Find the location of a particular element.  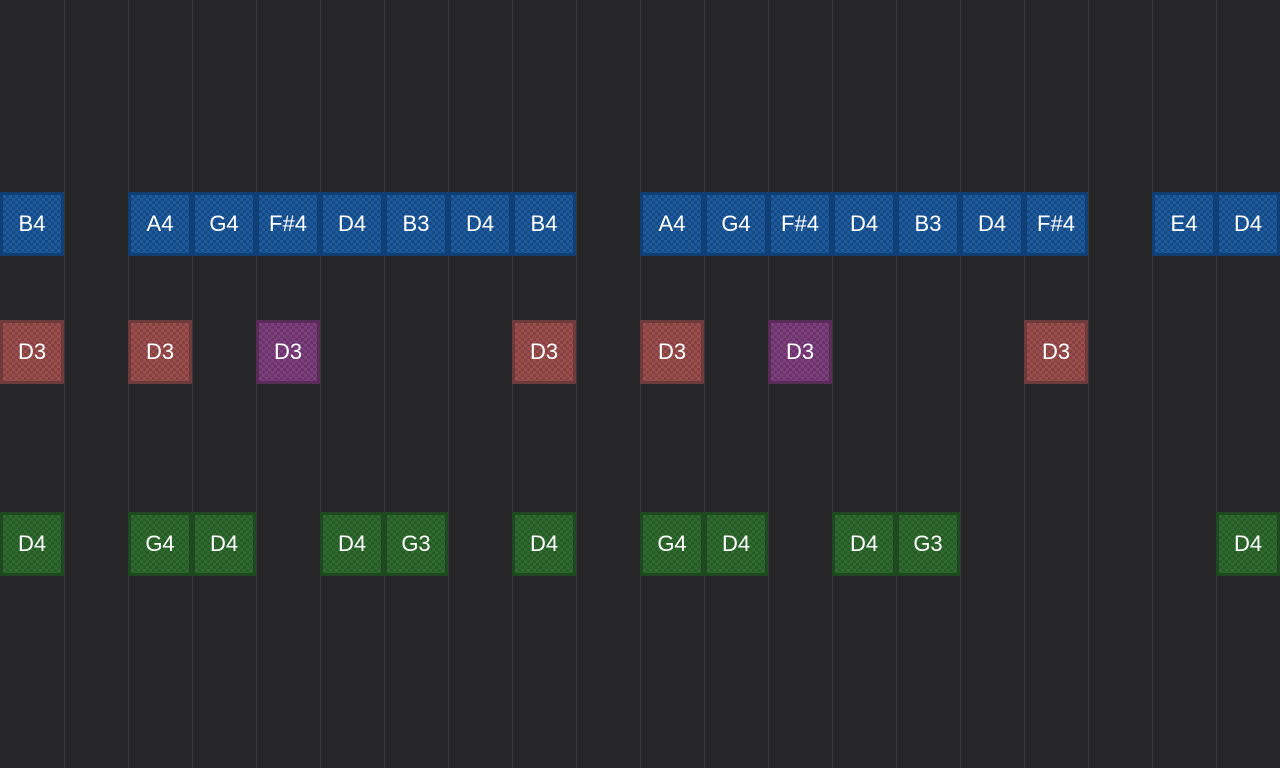

note-pitch-label: E4 is located at coordinates (1184, 223).